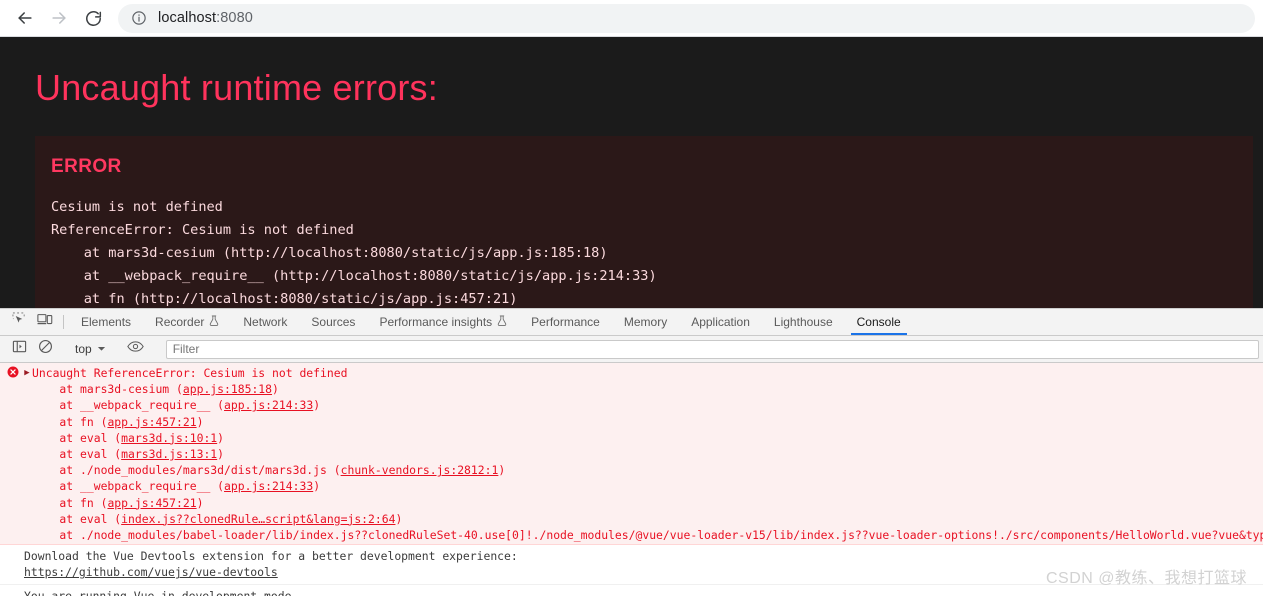  What do you see at coordinates (180, 322) in the screenshot?
I see `tab-label: Recorder` at bounding box center [180, 322].